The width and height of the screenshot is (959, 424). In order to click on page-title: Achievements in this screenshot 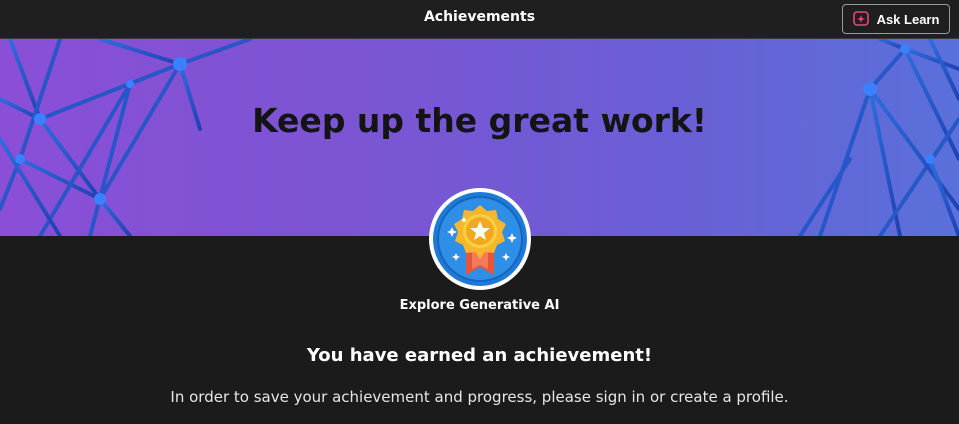, I will do `click(479, 17)`.